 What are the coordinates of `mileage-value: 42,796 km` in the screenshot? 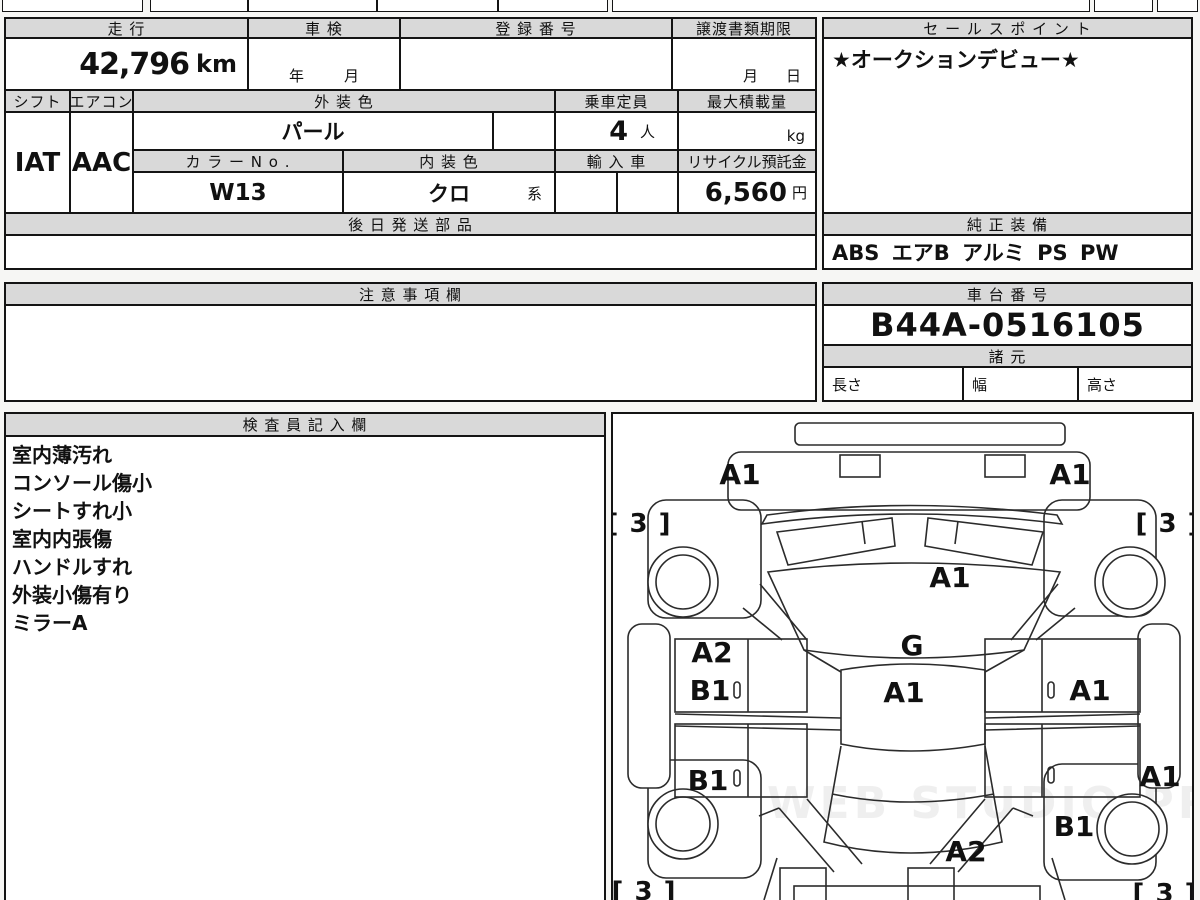 It's located at (126, 64).